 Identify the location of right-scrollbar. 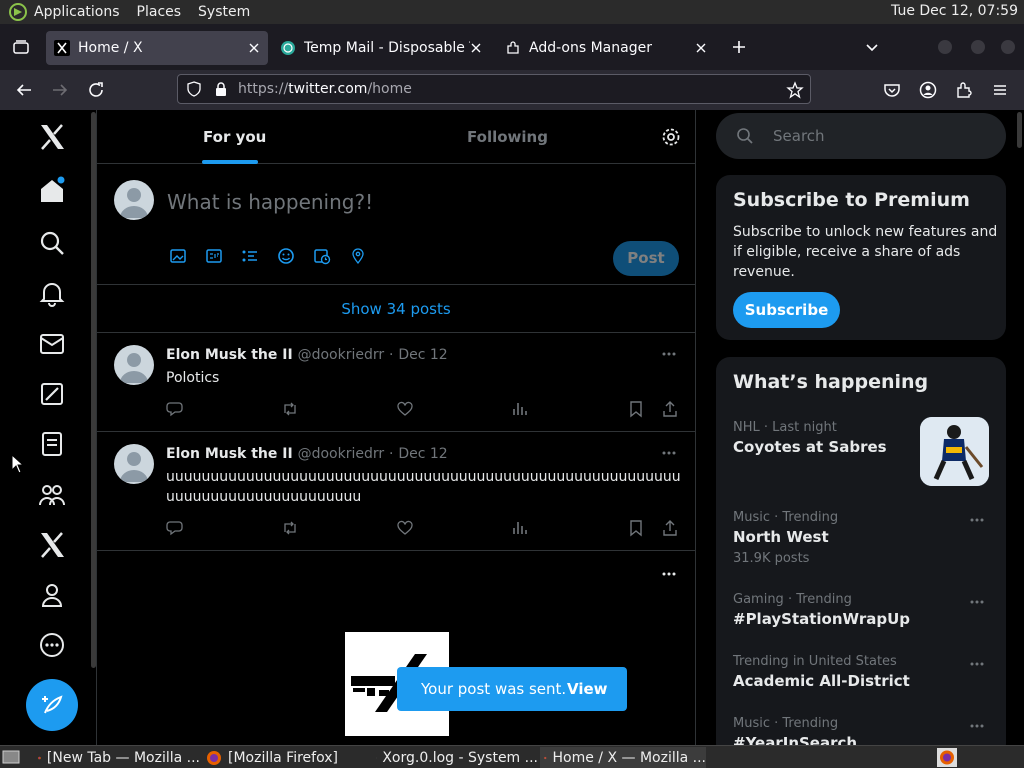
(1019, 130).